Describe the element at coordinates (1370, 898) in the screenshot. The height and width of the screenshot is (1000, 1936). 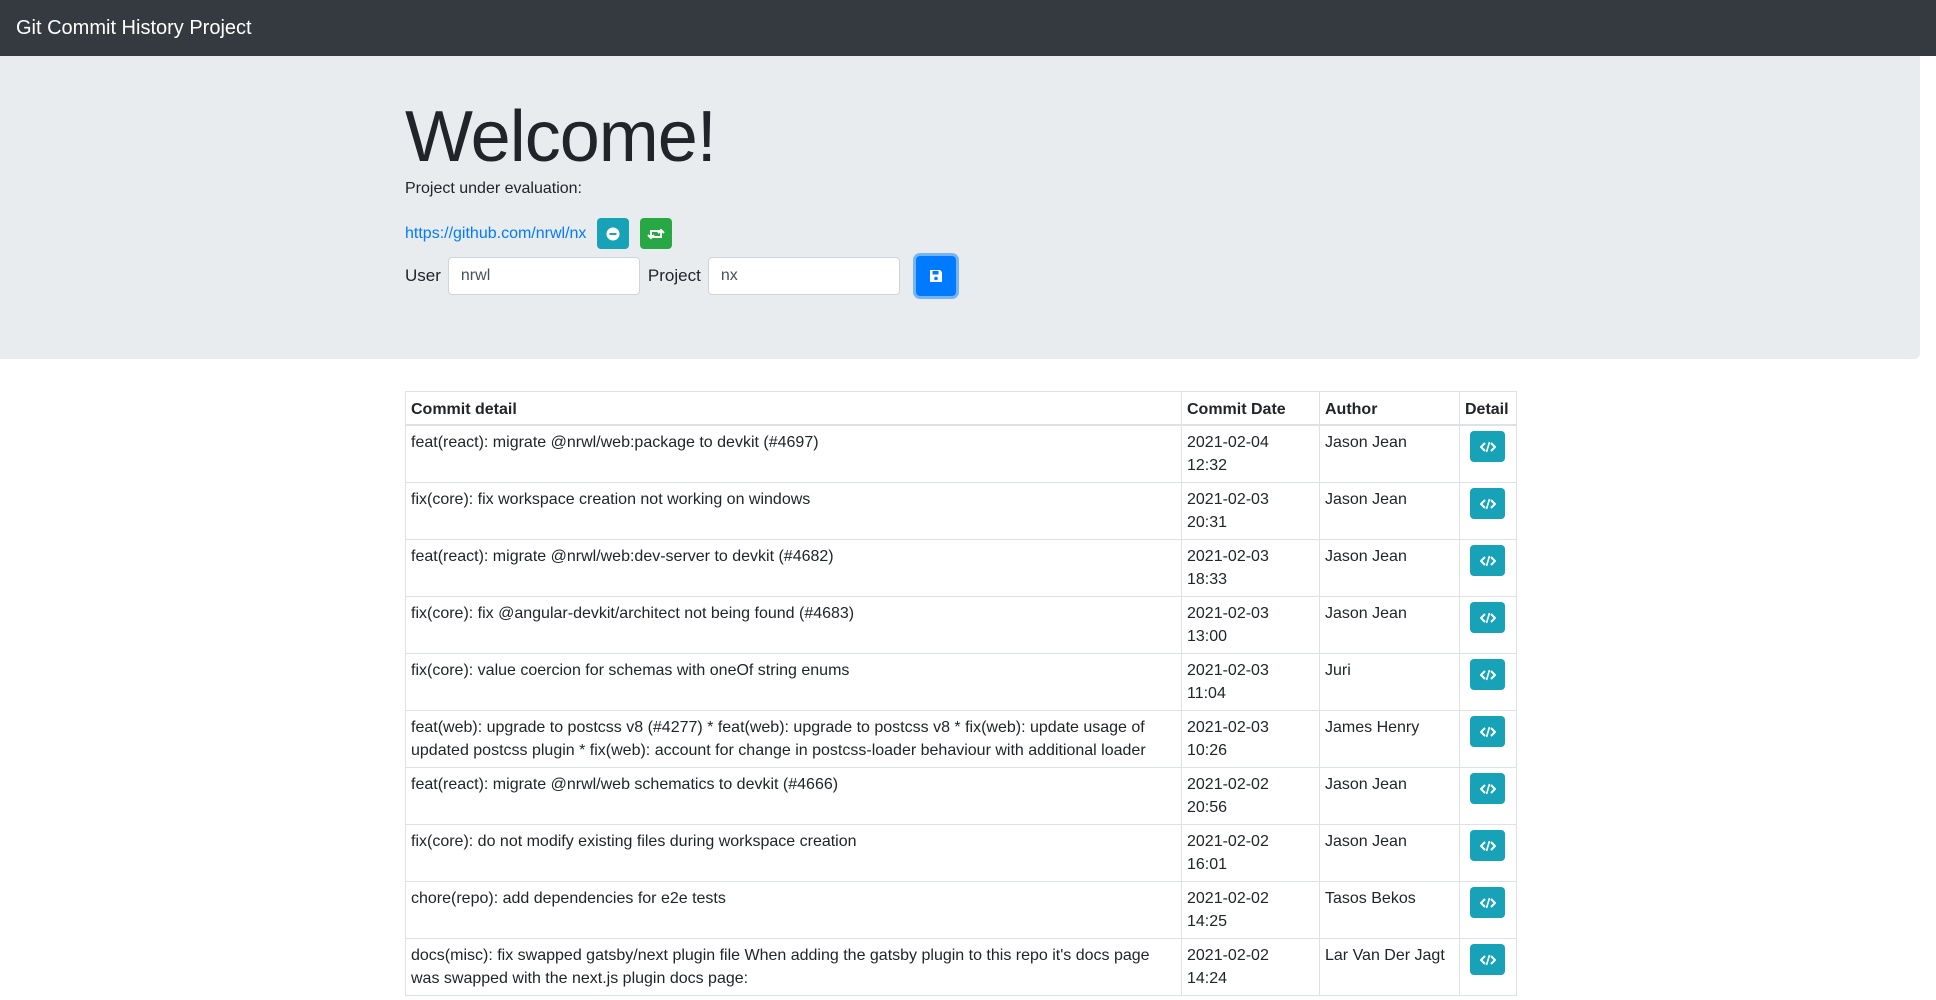
I see `commit-author: Tasos Bekos` at that location.